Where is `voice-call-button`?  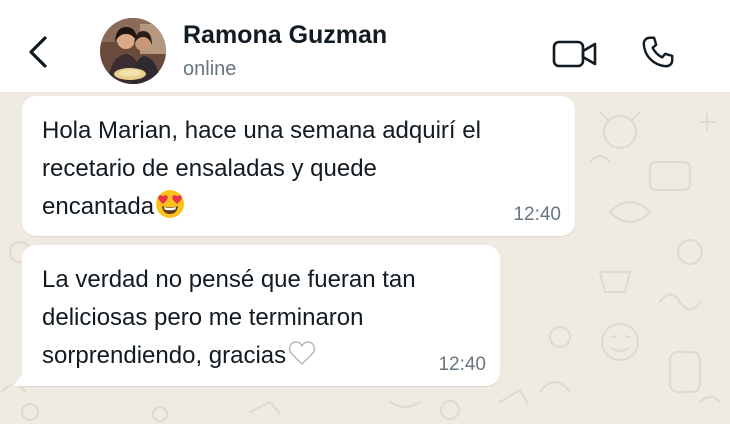
voice-call-button is located at coordinates (658, 52).